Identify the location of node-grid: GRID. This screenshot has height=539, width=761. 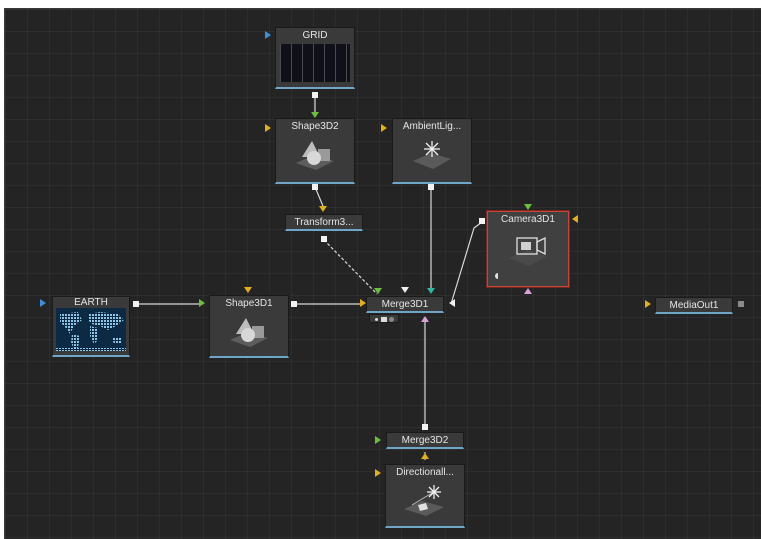
(315, 58).